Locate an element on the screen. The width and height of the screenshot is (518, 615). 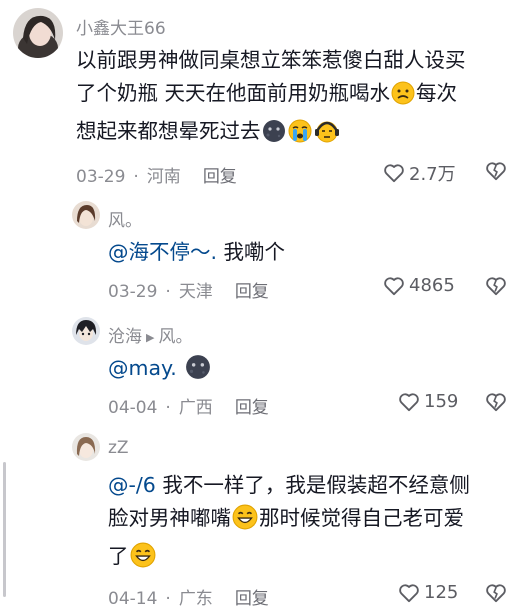
comment-location: 天津 is located at coordinates (195, 292).